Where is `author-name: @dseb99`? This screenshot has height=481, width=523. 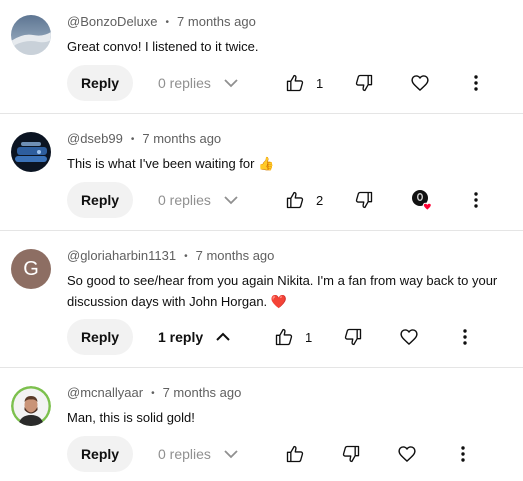 author-name: @dseb99 is located at coordinates (95, 138).